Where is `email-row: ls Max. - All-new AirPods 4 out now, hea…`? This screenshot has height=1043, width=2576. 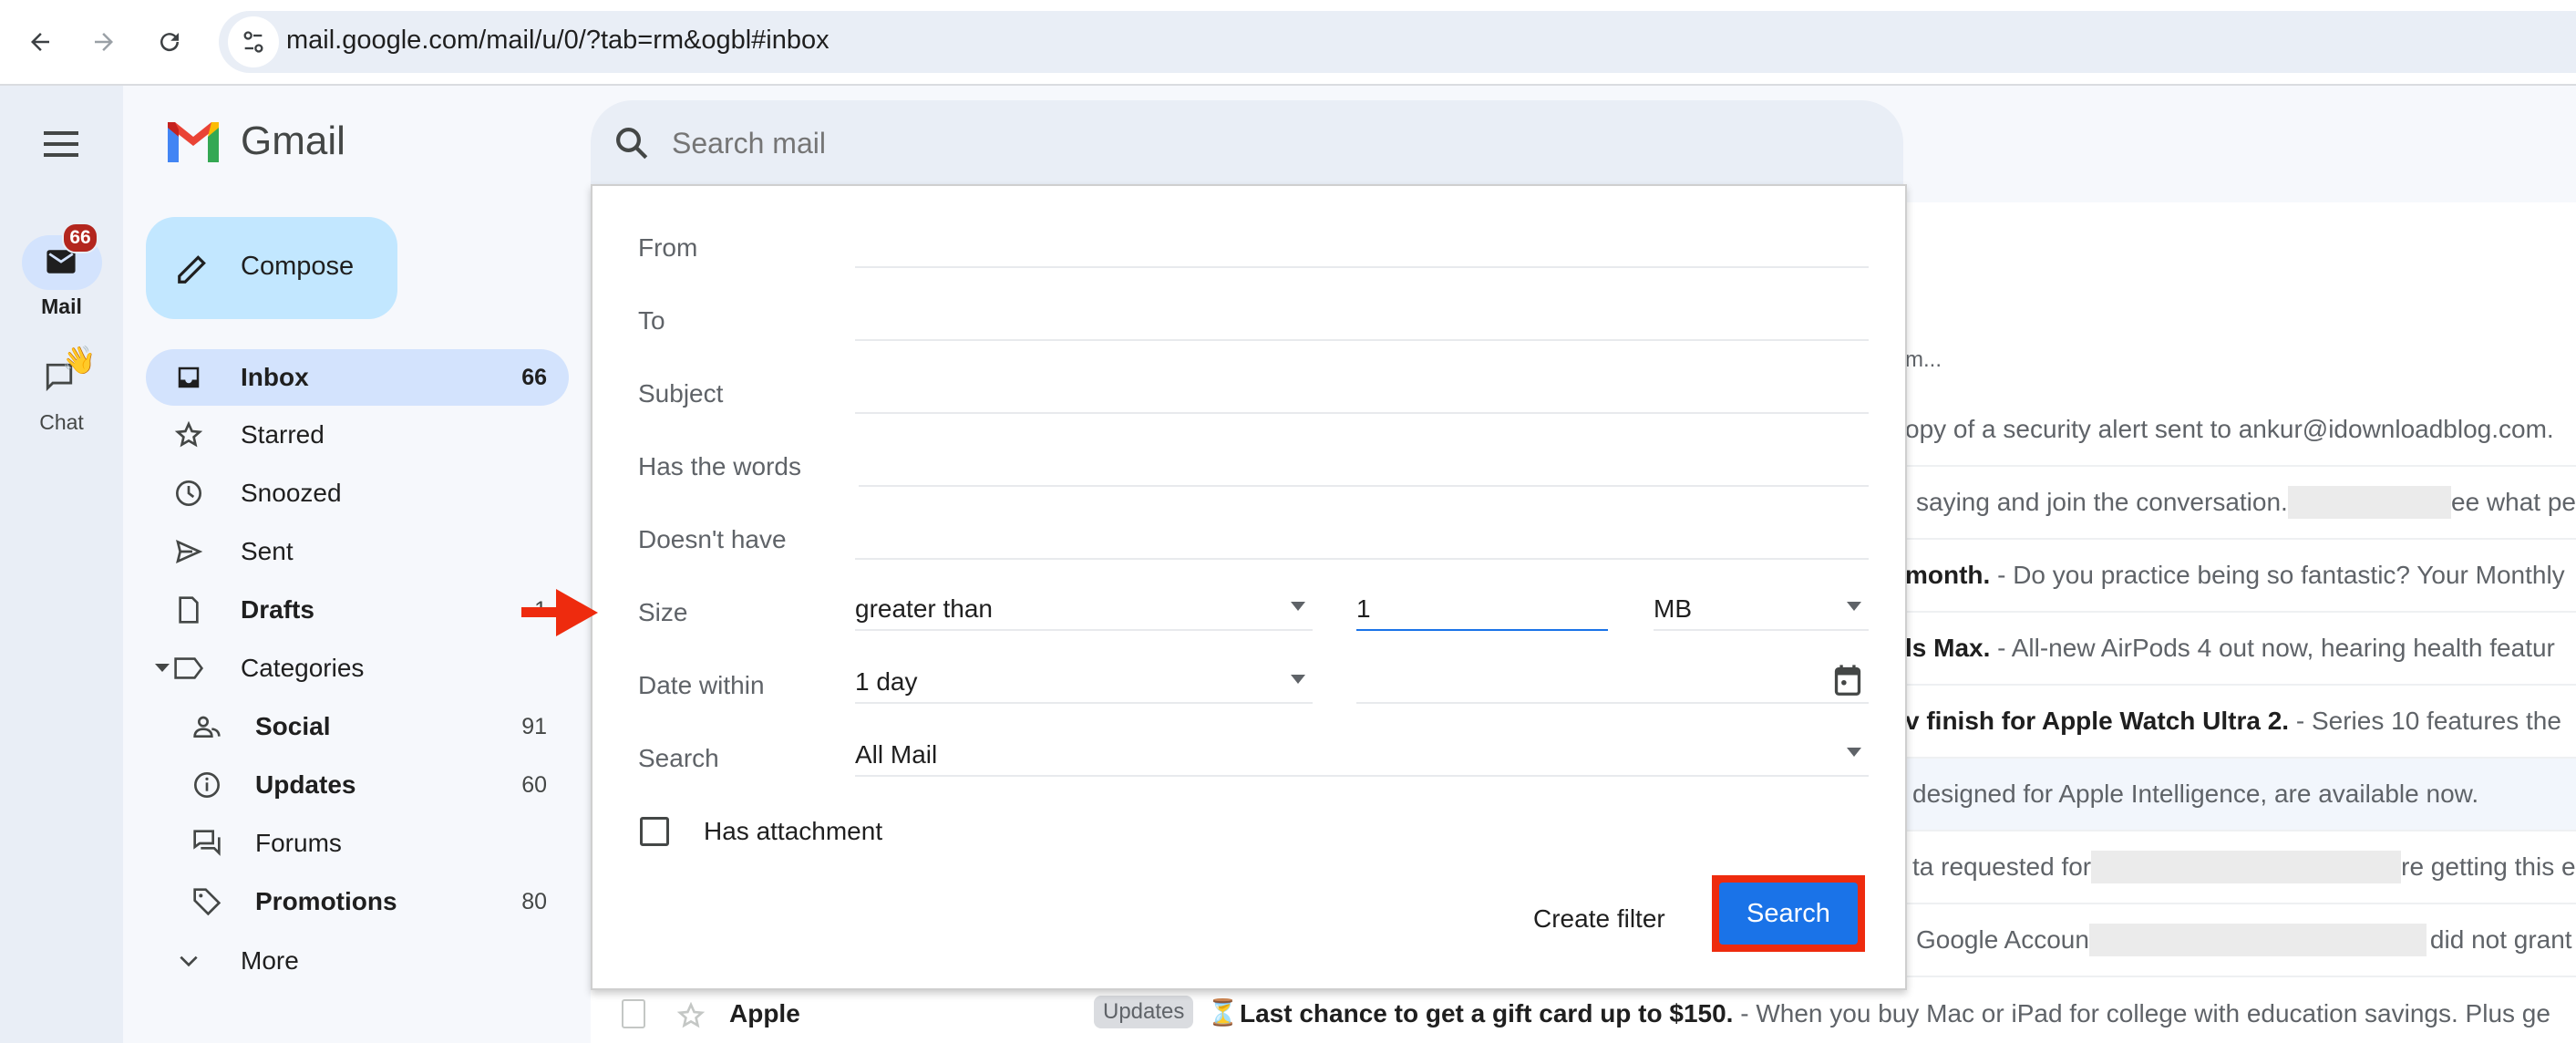
email-row: ls Max. - All-new AirPods 4 out now, hea… is located at coordinates (2240, 649).